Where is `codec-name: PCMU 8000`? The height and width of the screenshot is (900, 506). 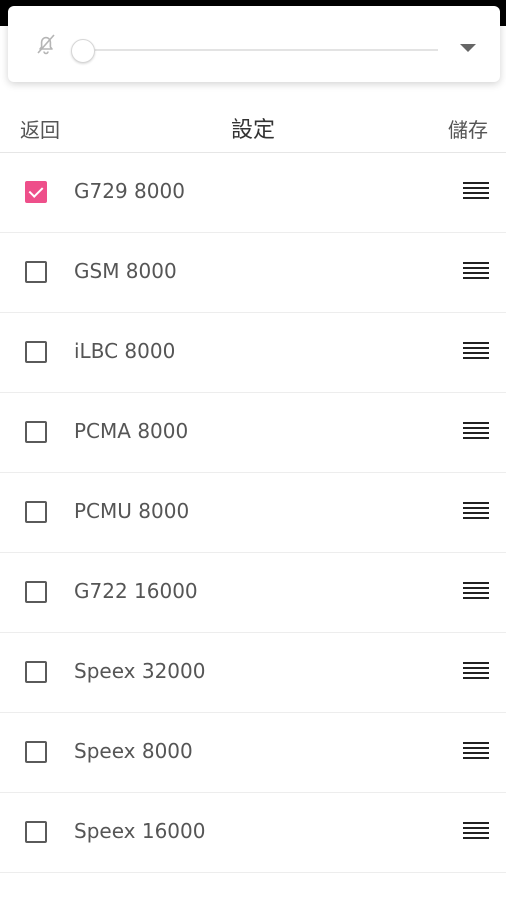
codec-name: PCMU 8000 is located at coordinates (132, 511).